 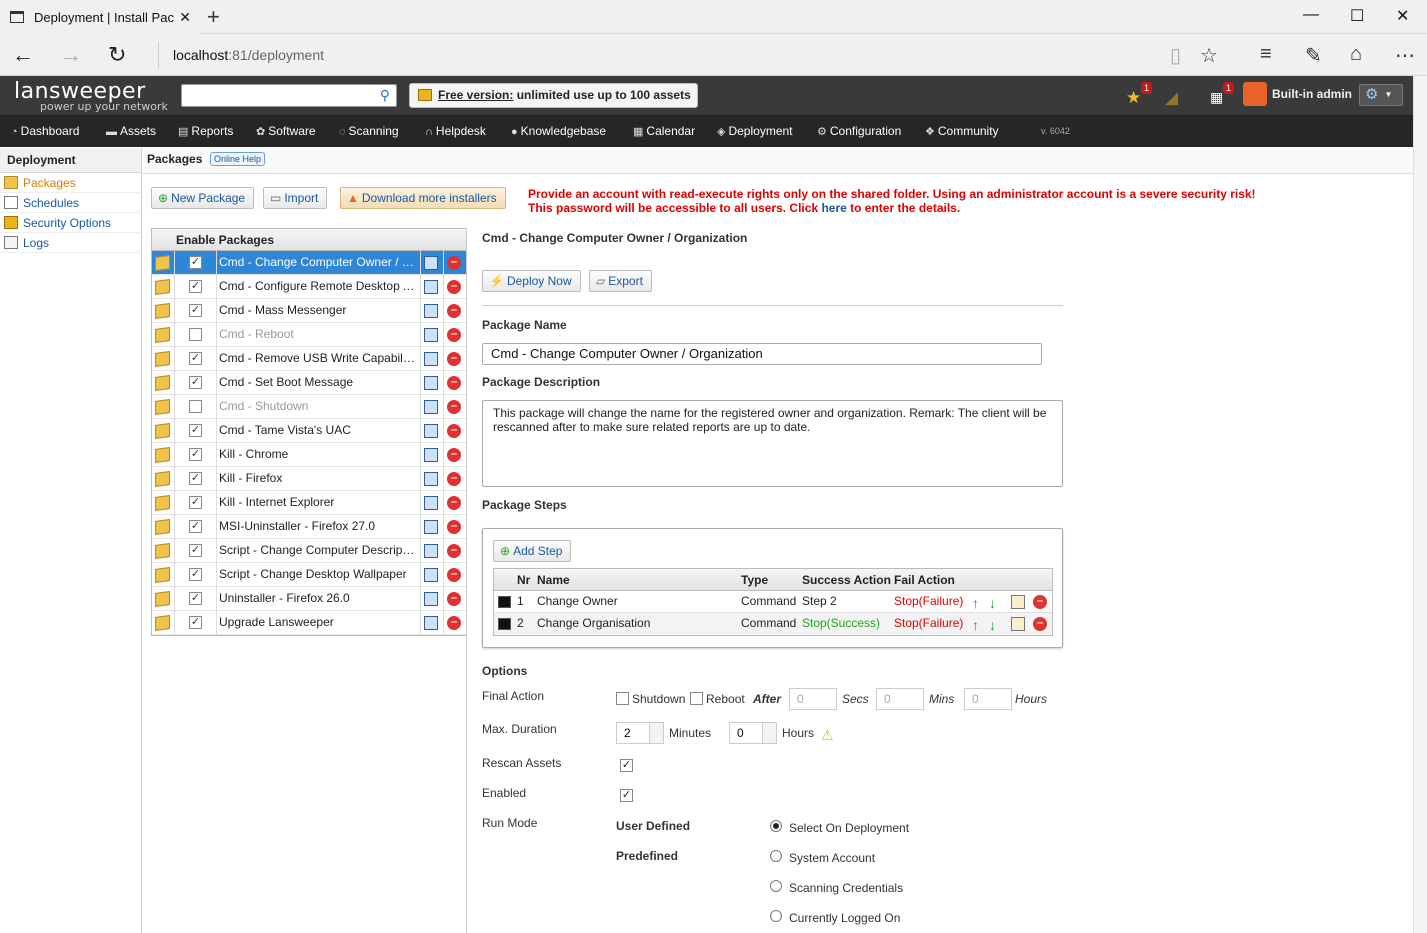 I want to click on settings-button: ⚙ ▼, so click(x=1381, y=95).